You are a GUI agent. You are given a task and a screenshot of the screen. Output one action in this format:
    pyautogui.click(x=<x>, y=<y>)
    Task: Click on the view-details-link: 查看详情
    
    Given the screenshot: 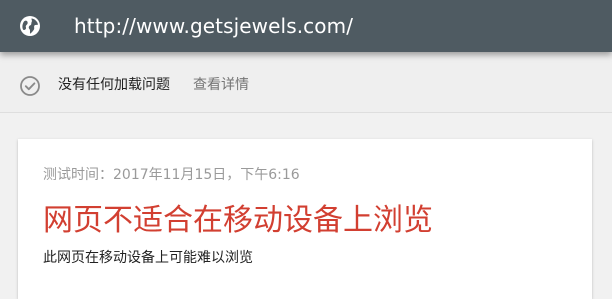 What is the action you would take?
    pyautogui.click(x=221, y=85)
    